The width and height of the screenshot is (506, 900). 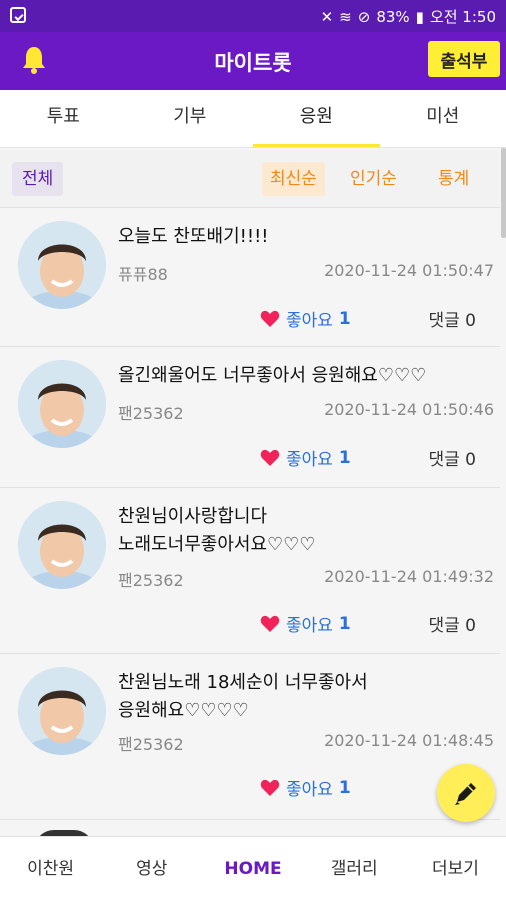 I want to click on app-bar: 마이트롯 출석부, so click(x=253, y=61).